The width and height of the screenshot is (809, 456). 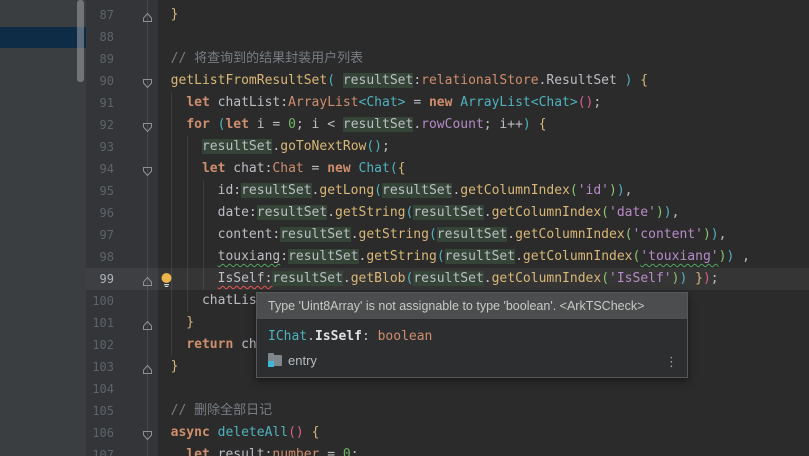 What do you see at coordinates (404, 433) in the screenshot?
I see `code-line-106: 106 async deleteAll() {` at bounding box center [404, 433].